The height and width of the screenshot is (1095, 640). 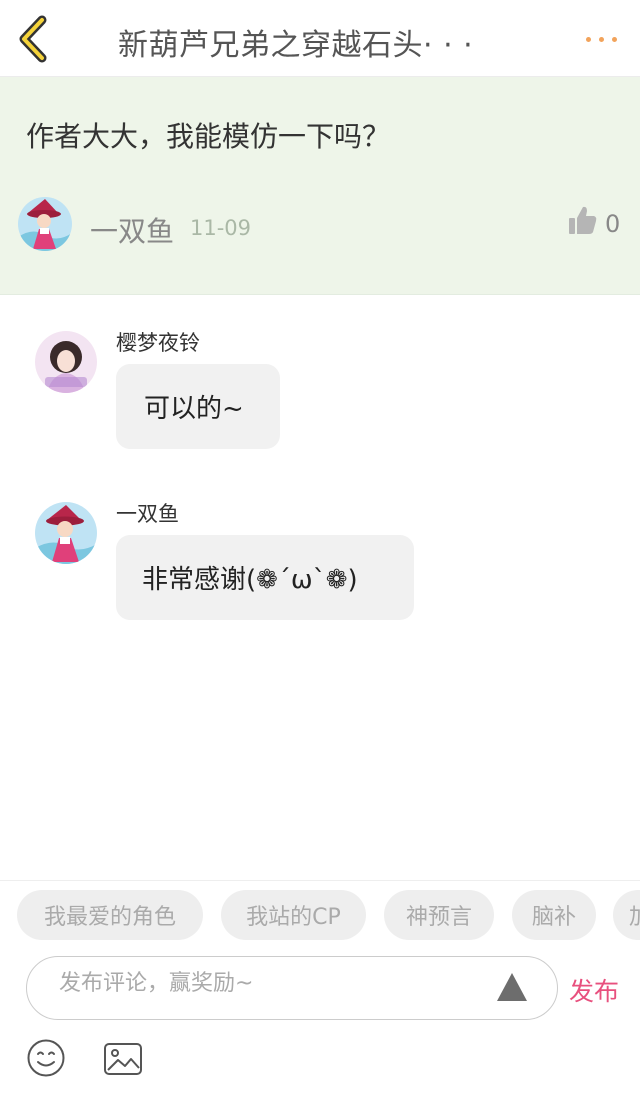 I want to click on image-icon, so click(x=123, y=1059).